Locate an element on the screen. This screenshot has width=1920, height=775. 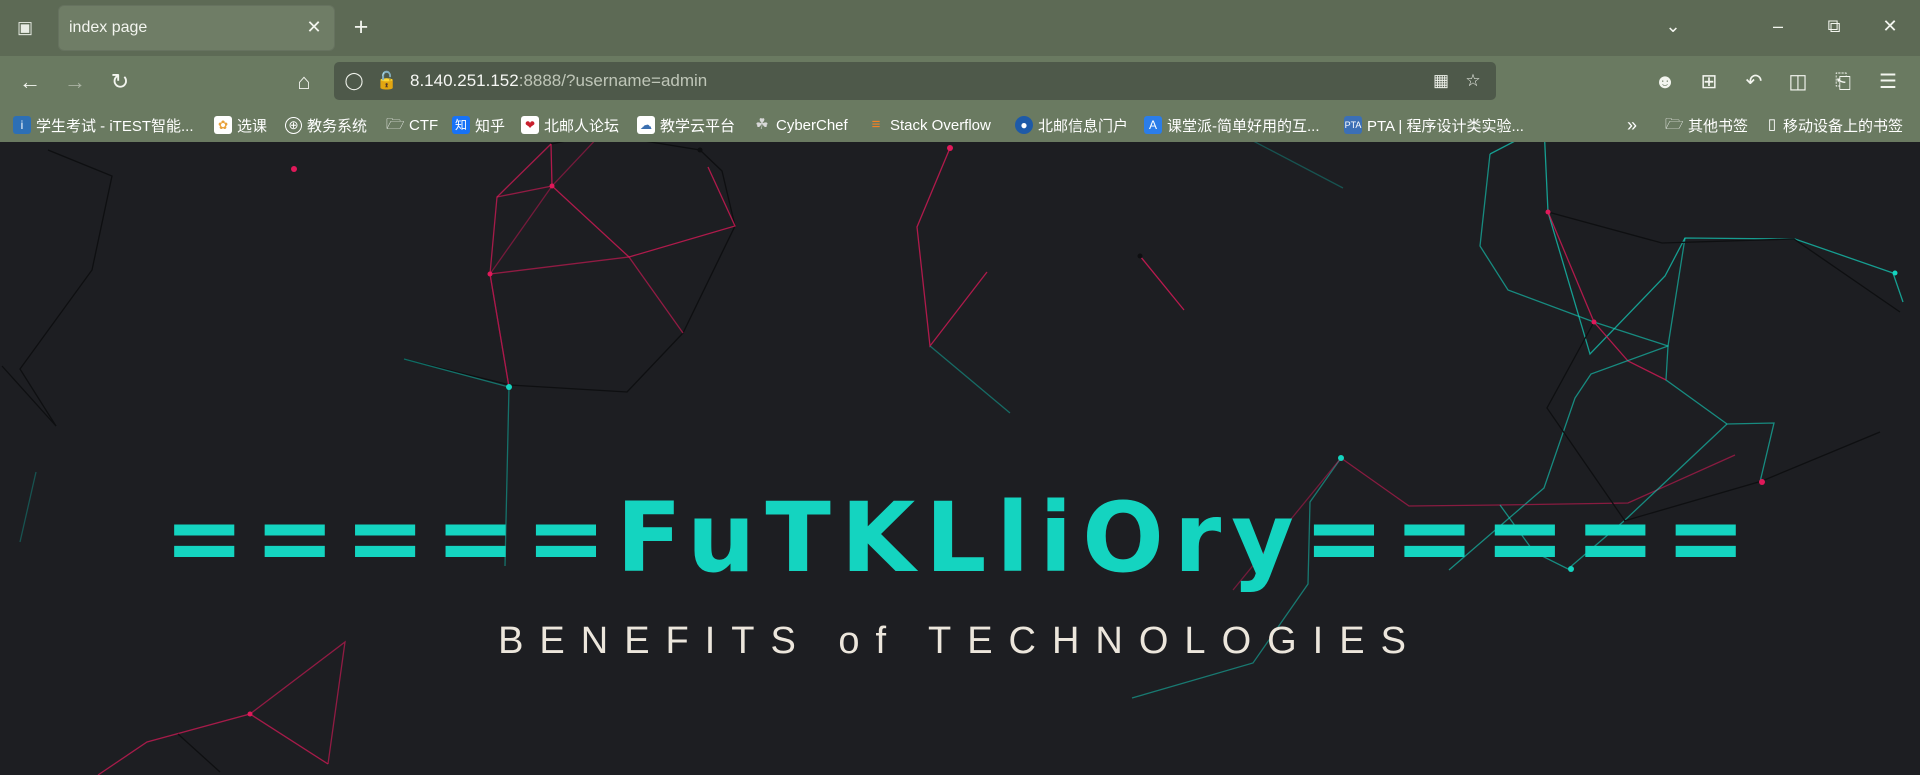
bookmark-label: 知乎 is located at coordinates (490, 126).